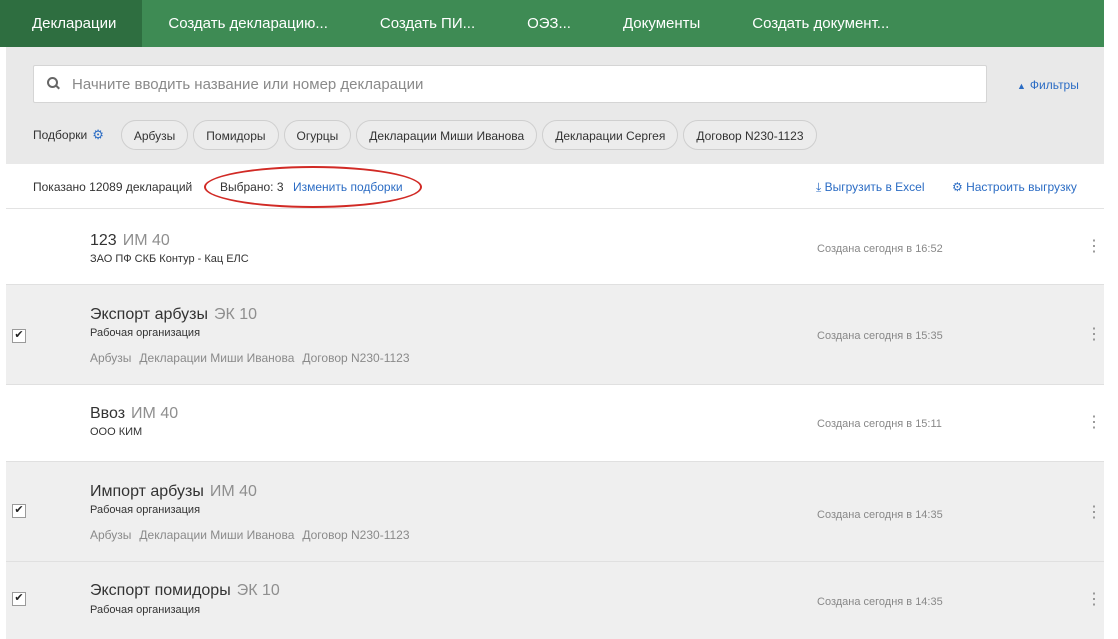 The height and width of the screenshot is (639, 1118). What do you see at coordinates (348, 187) in the screenshot?
I see `change-collections-link: Изменить подборки` at bounding box center [348, 187].